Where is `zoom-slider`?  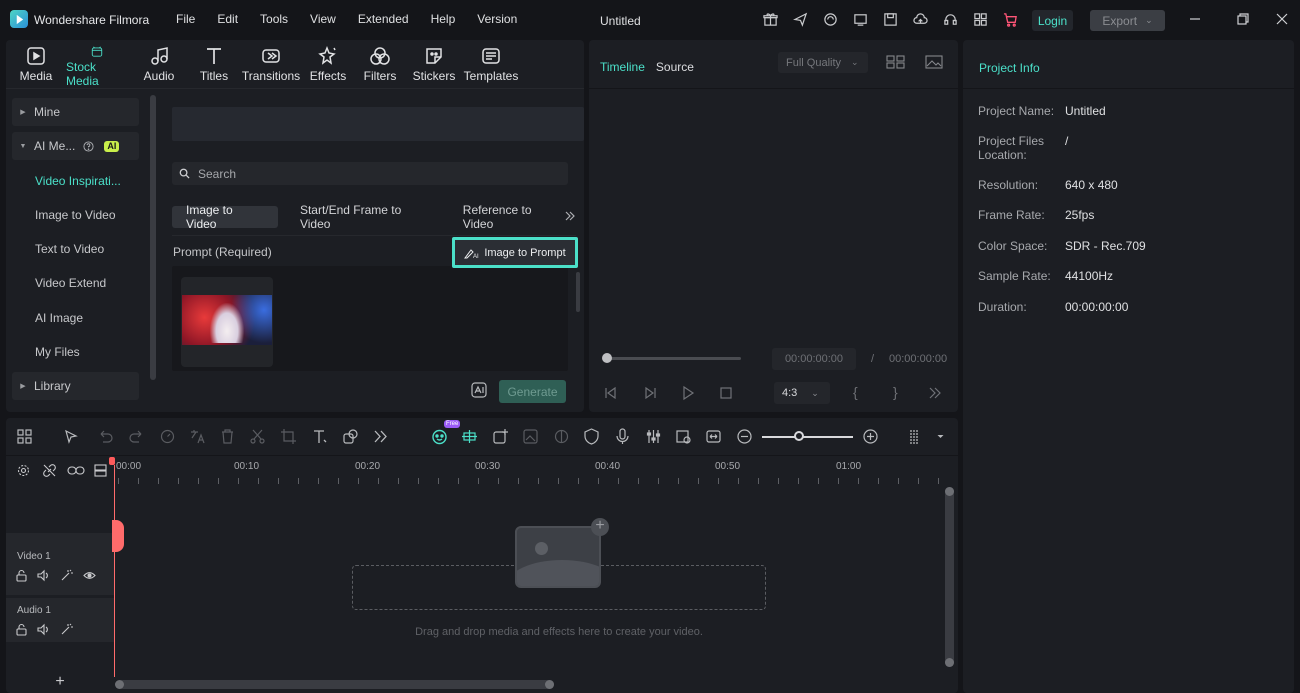
zoom-slider is located at coordinates (807, 437).